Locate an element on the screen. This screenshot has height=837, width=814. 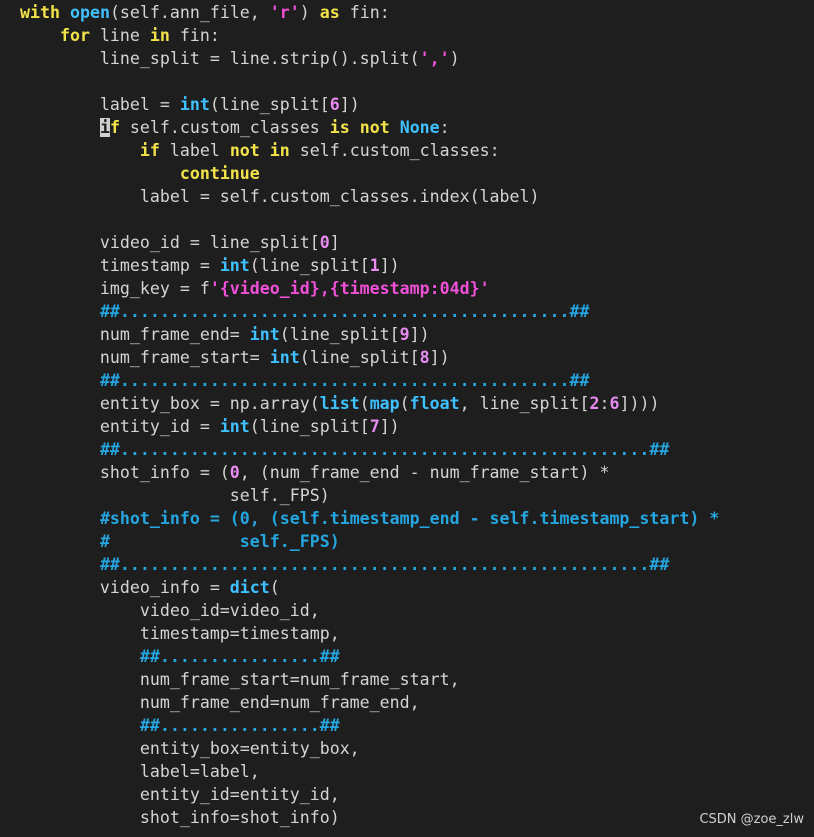
code-line: entity_id = int(line_split[7]) is located at coordinates (210, 426).